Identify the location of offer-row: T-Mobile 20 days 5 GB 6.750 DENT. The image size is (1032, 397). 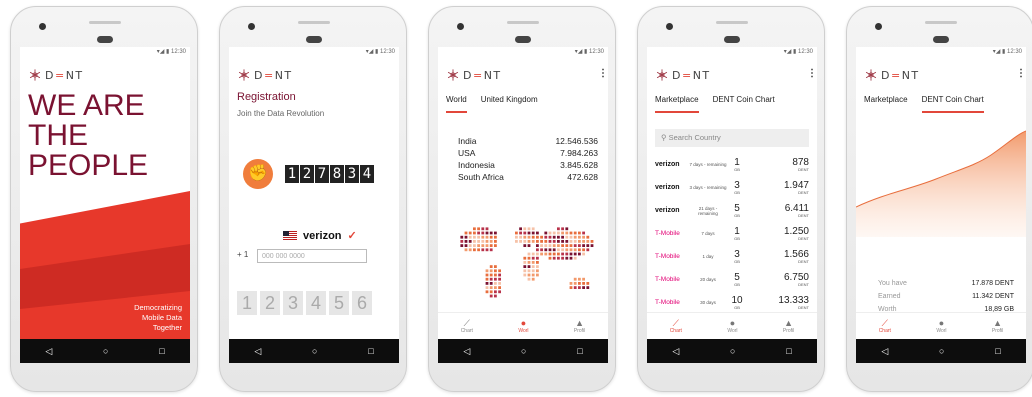
(732, 279).